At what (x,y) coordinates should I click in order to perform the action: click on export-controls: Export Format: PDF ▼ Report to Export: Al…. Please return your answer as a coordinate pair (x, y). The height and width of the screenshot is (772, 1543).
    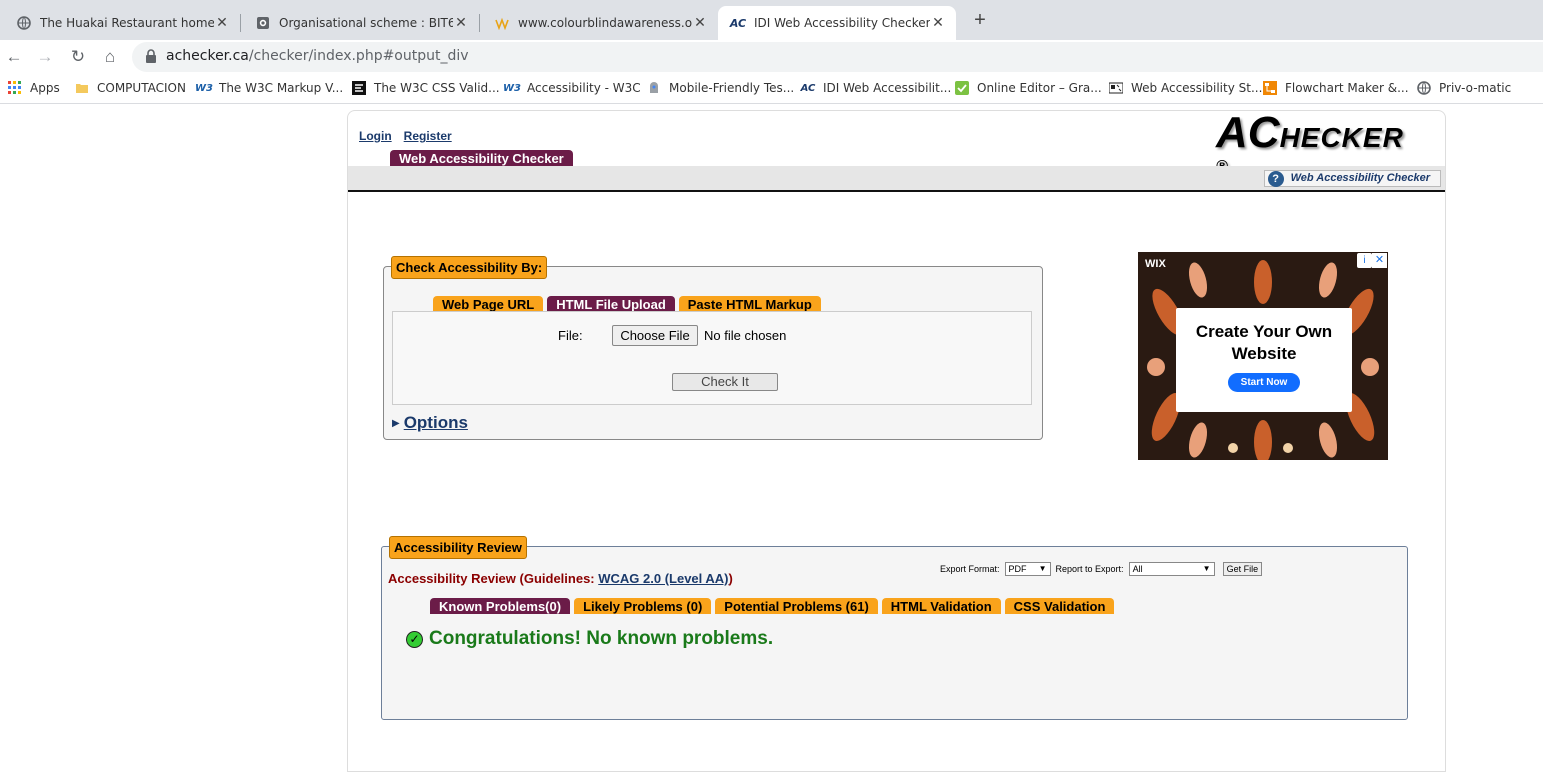
    Looking at the image, I should click on (1101, 569).